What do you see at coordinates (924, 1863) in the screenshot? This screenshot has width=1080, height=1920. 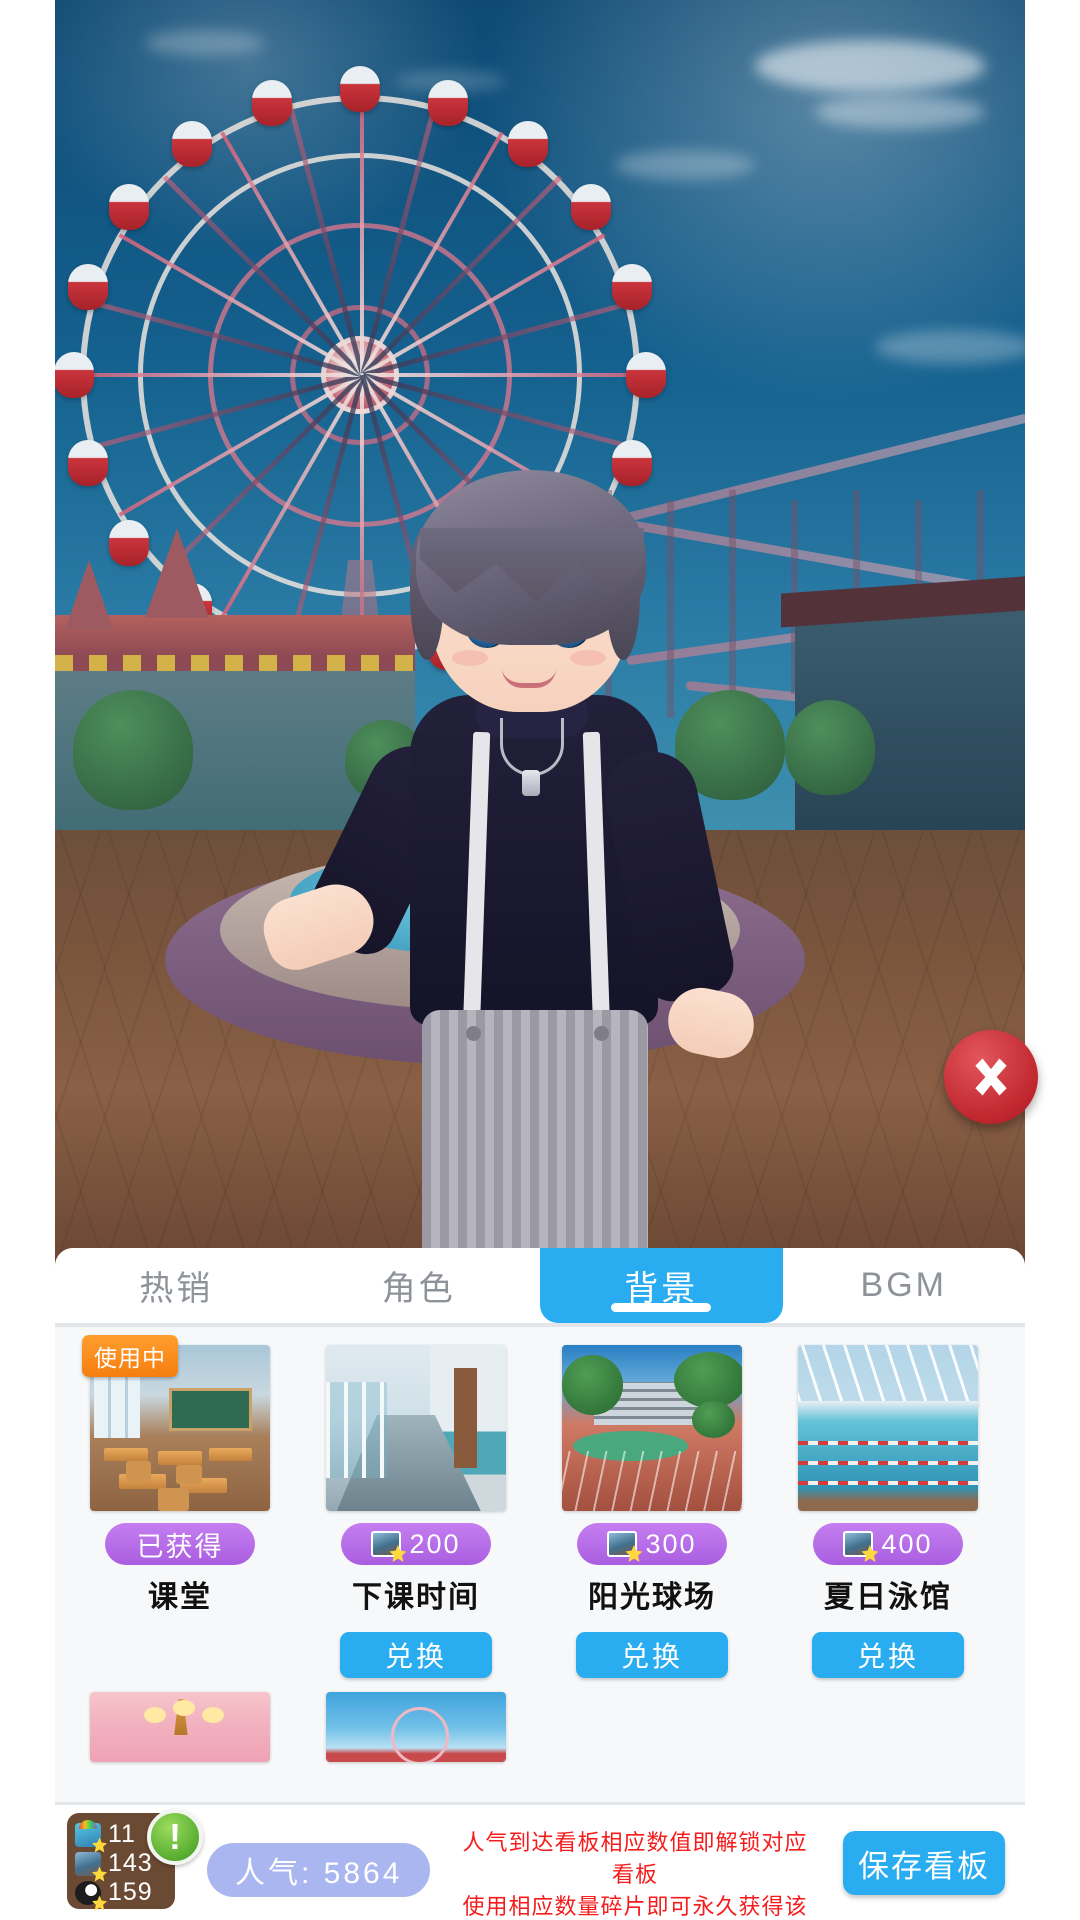 I see `save-board-button: 保存看板` at bounding box center [924, 1863].